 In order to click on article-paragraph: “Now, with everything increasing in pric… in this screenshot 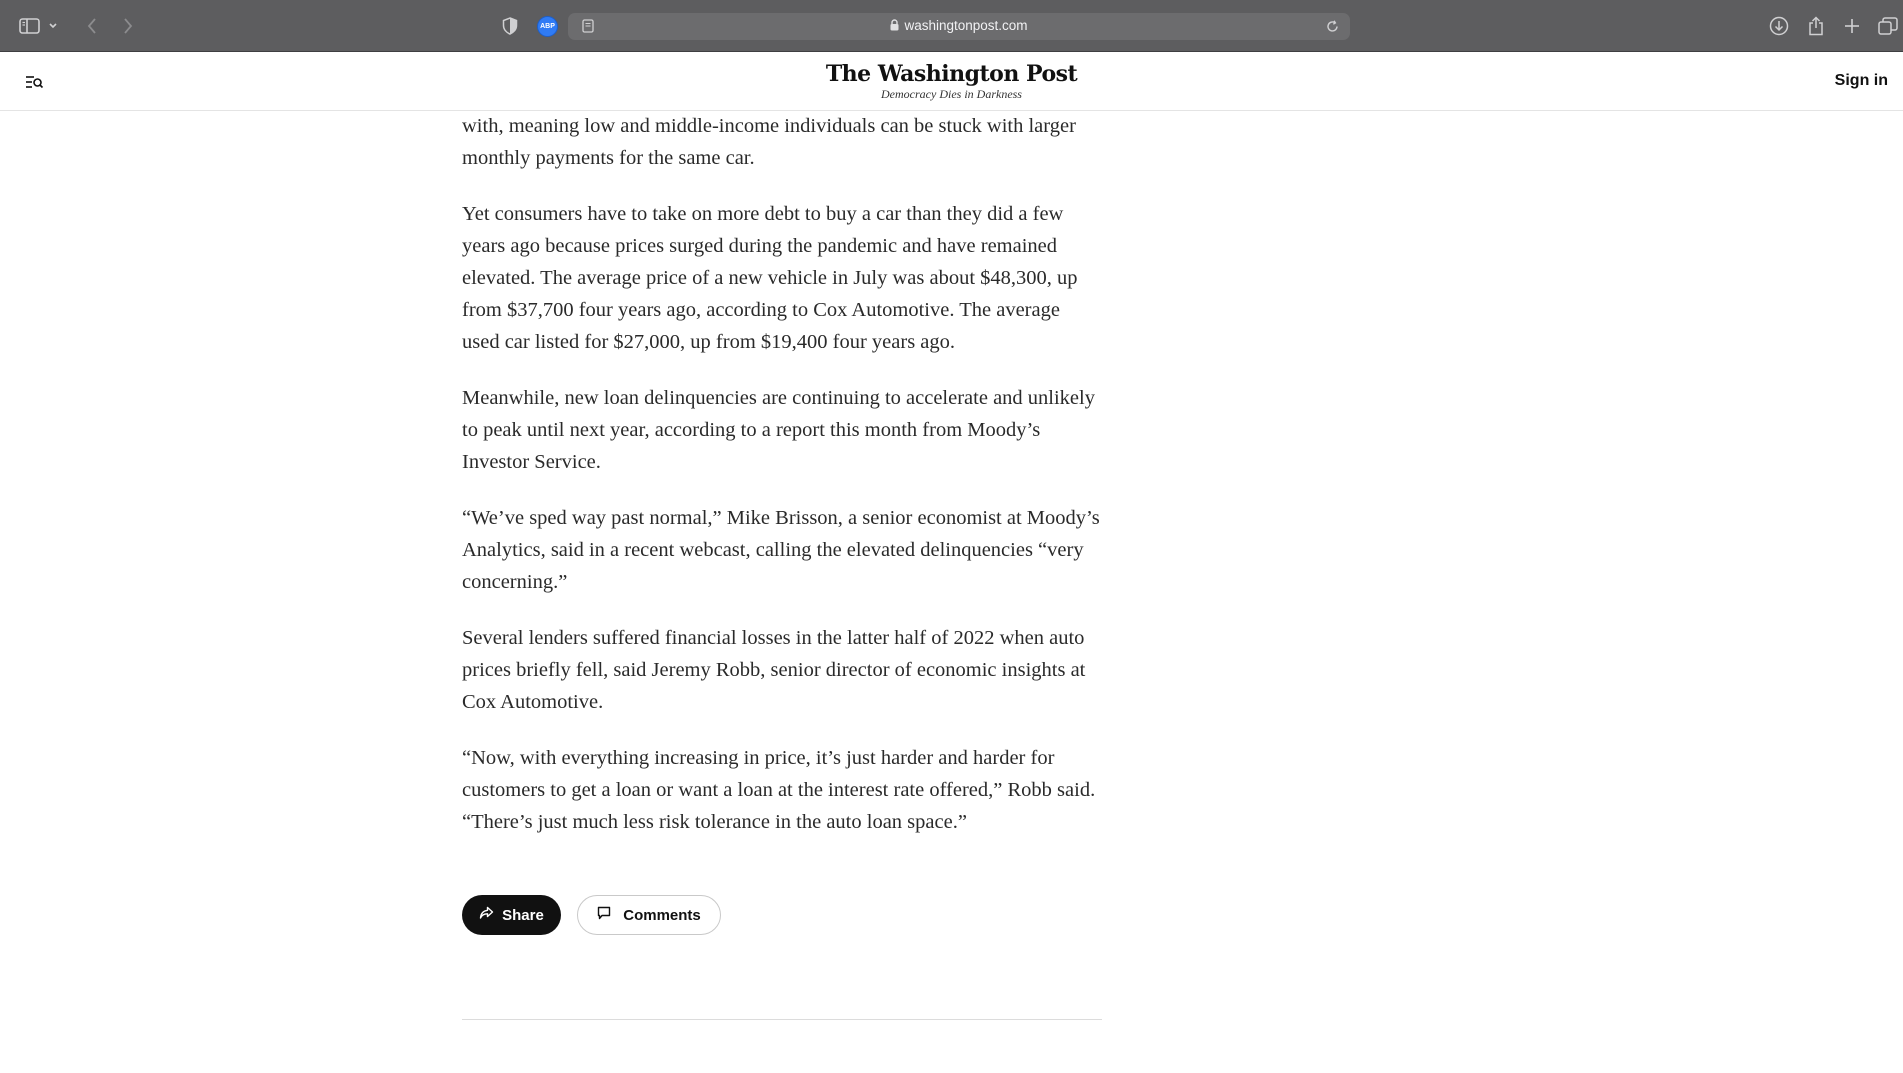, I will do `click(779, 790)`.